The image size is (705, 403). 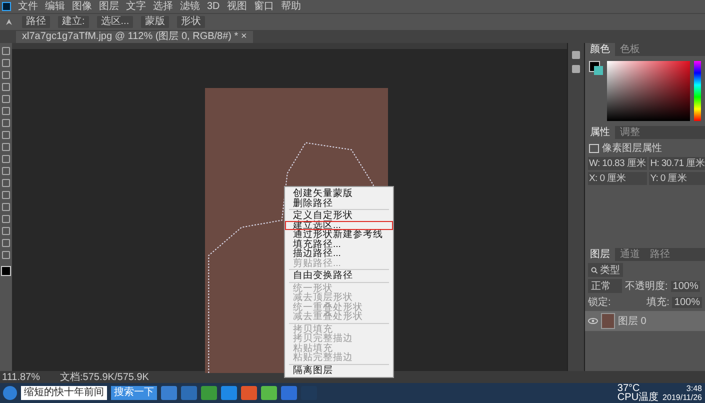 I want to click on menu-item: 图层, so click(x=109, y=6).